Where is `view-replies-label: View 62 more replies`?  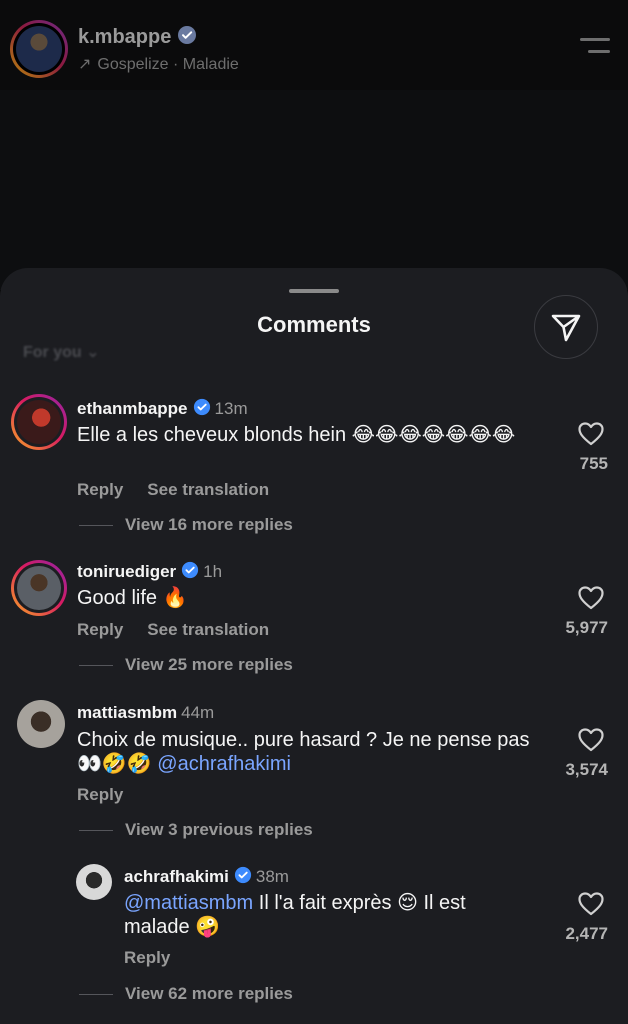
view-replies-label: View 62 more replies is located at coordinates (209, 993).